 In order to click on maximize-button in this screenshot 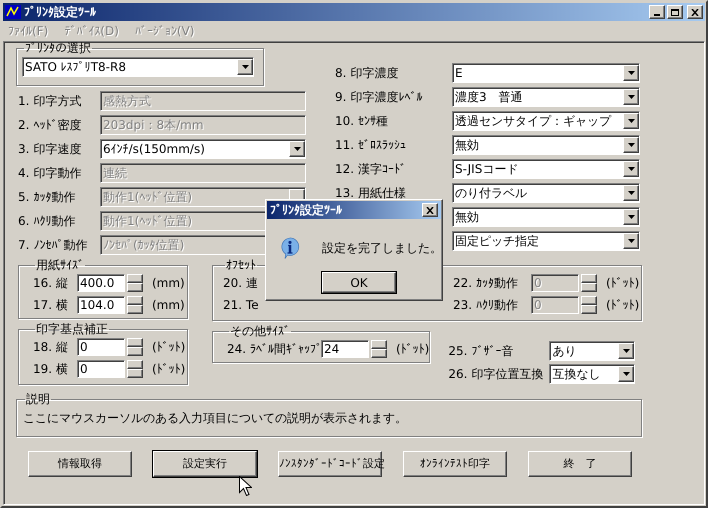, I will do `click(675, 12)`.